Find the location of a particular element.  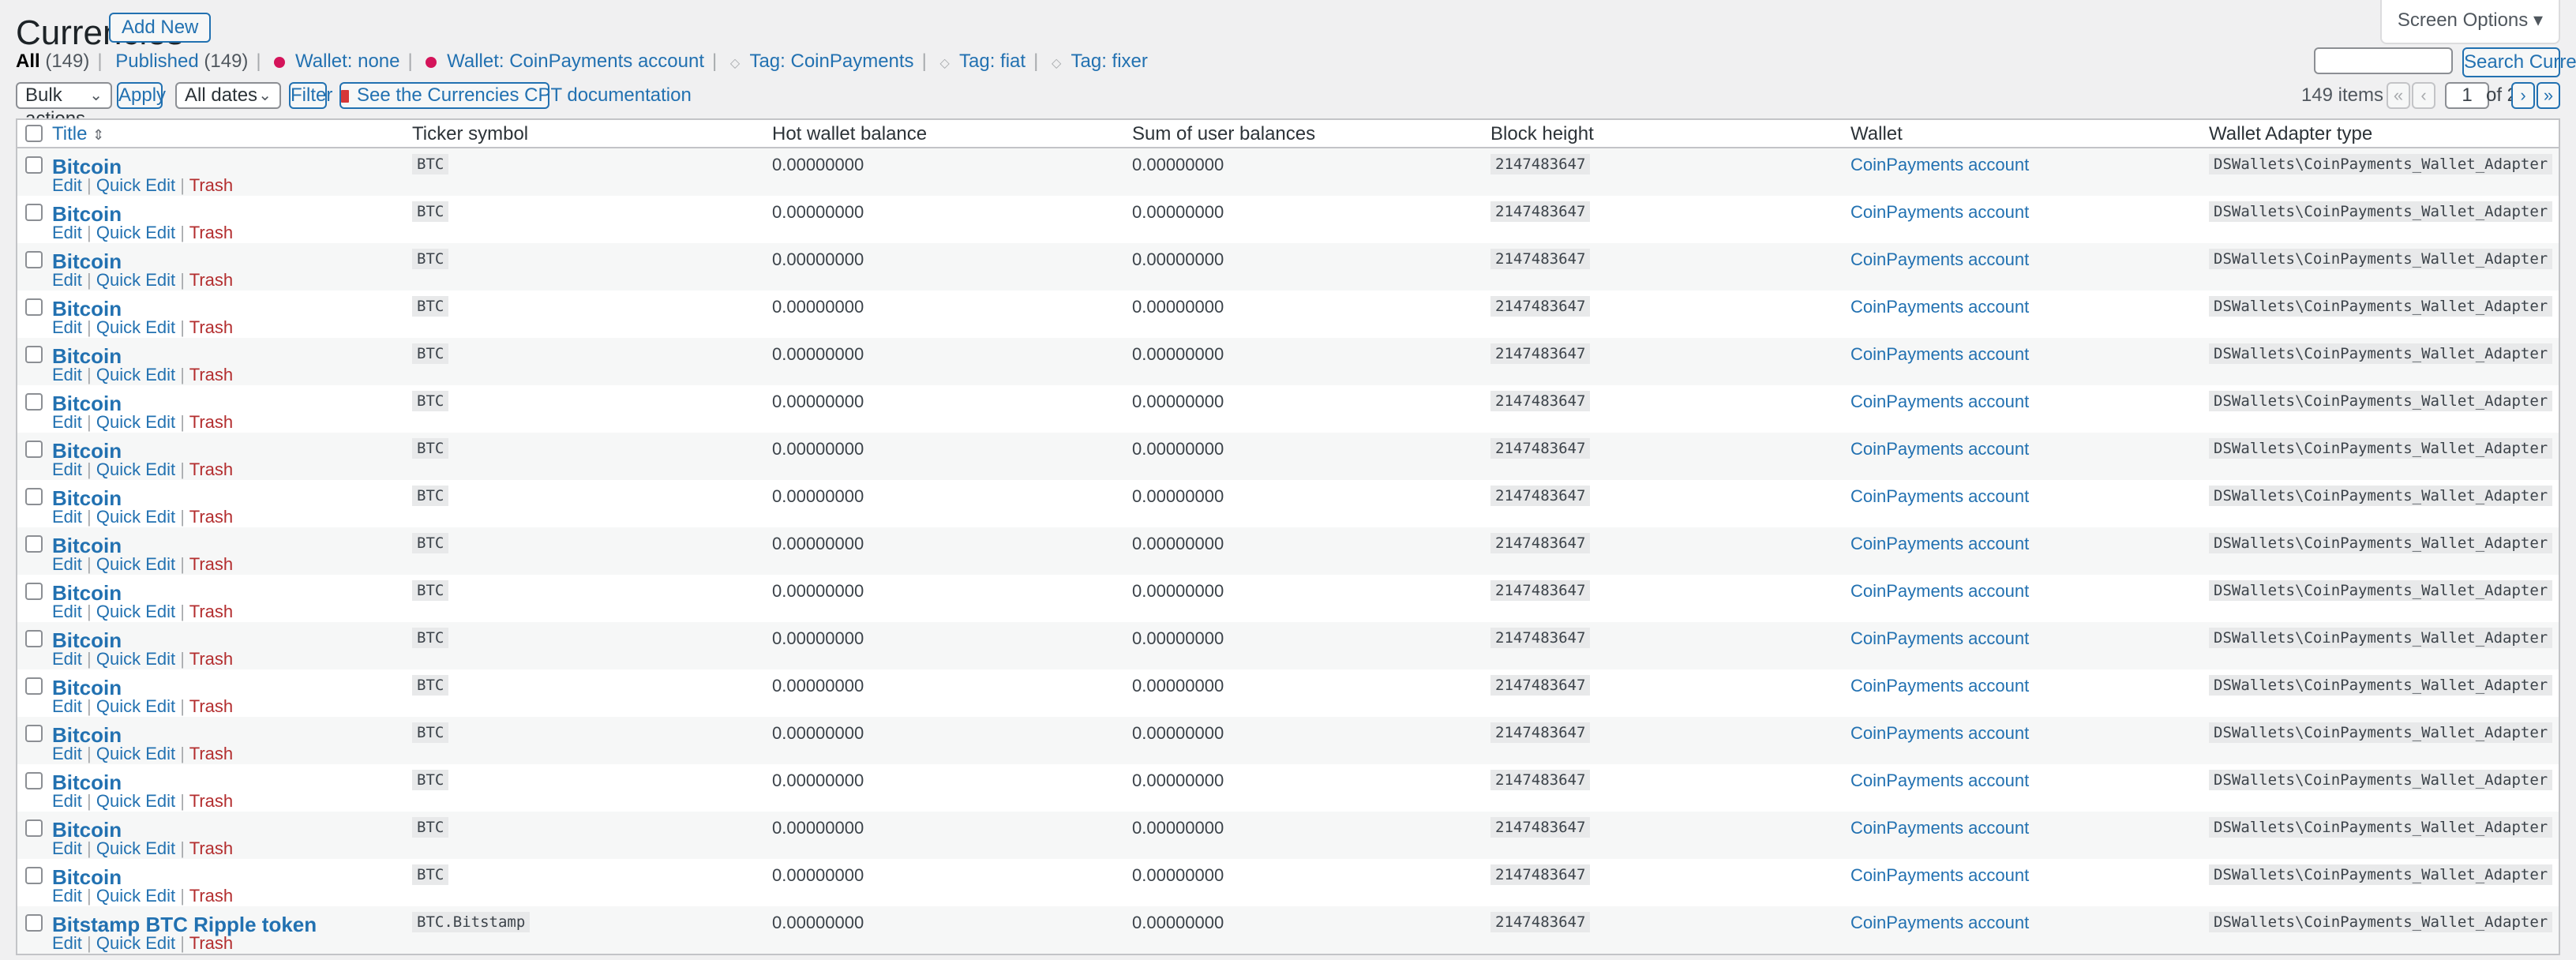

view-all-link: All is located at coordinates (28, 61).